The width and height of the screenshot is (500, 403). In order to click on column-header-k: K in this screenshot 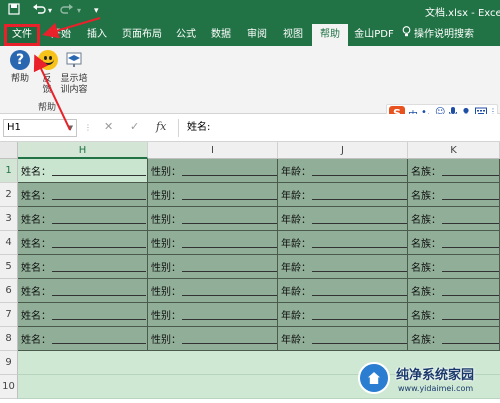, I will do `click(454, 150)`.